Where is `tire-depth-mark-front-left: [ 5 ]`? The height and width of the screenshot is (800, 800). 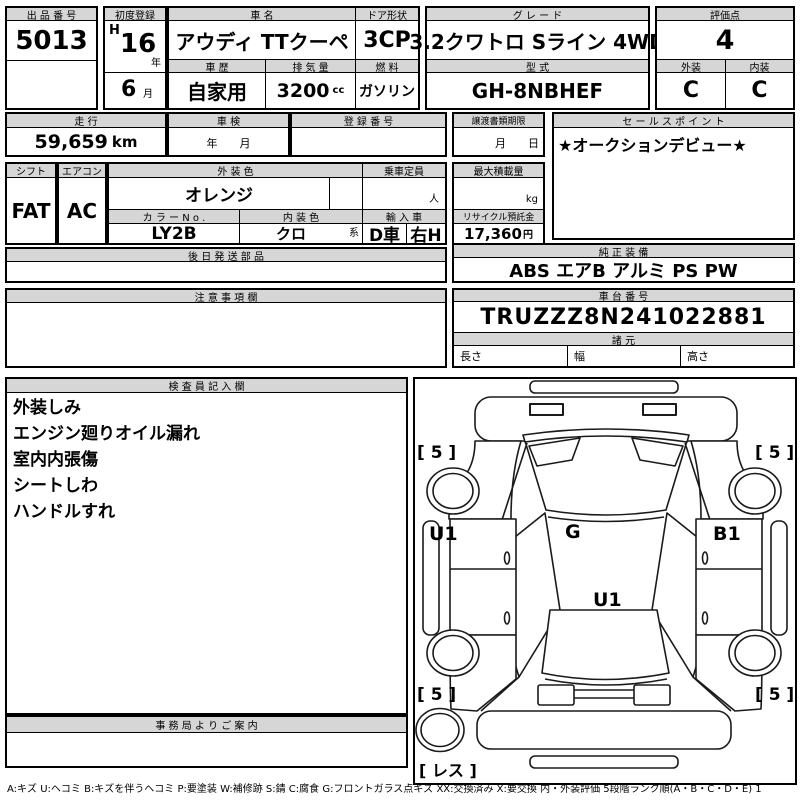 tire-depth-mark-front-left: [ 5 ] is located at coordinates (436, 453).